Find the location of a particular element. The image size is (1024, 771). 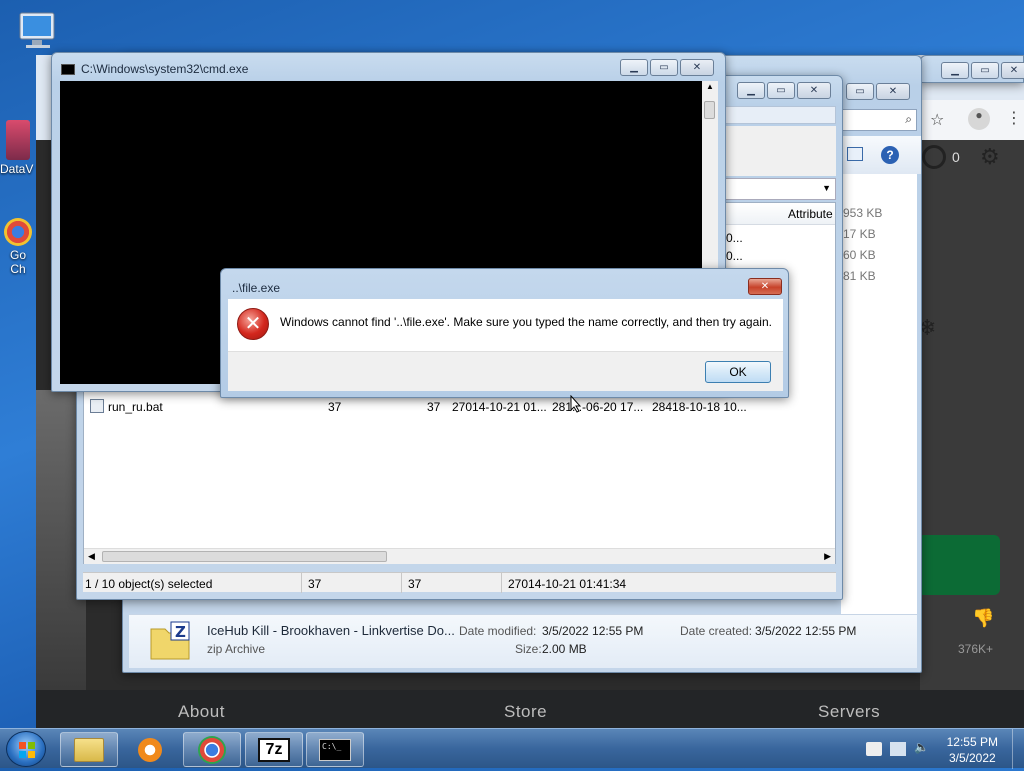

desktop-icon-label: DataV is located at coordinates (17, 169).